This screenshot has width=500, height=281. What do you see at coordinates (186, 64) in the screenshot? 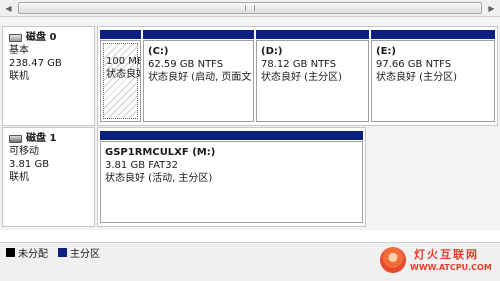
I see `partition-size: 62.59 GB NTFS` at bounding box center [186, 64].